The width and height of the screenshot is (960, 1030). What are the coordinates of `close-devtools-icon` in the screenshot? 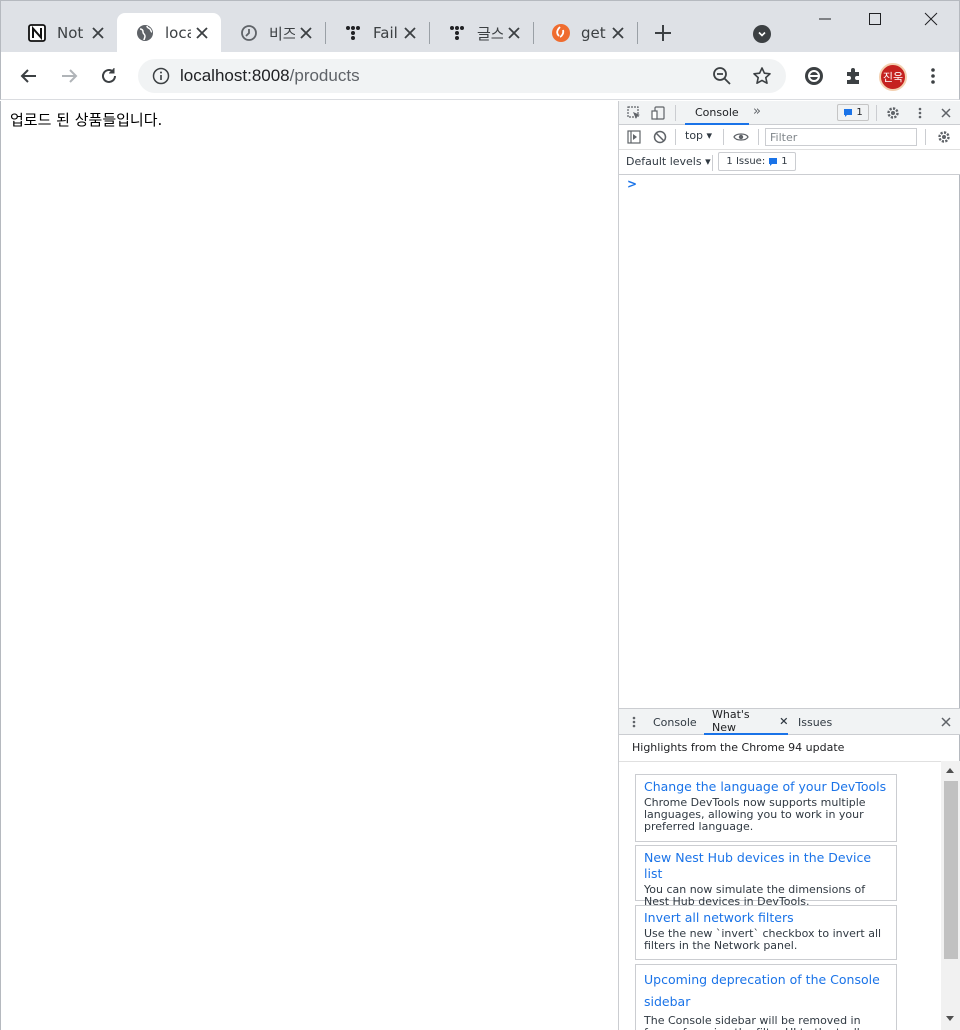 It's located at (946, 113).